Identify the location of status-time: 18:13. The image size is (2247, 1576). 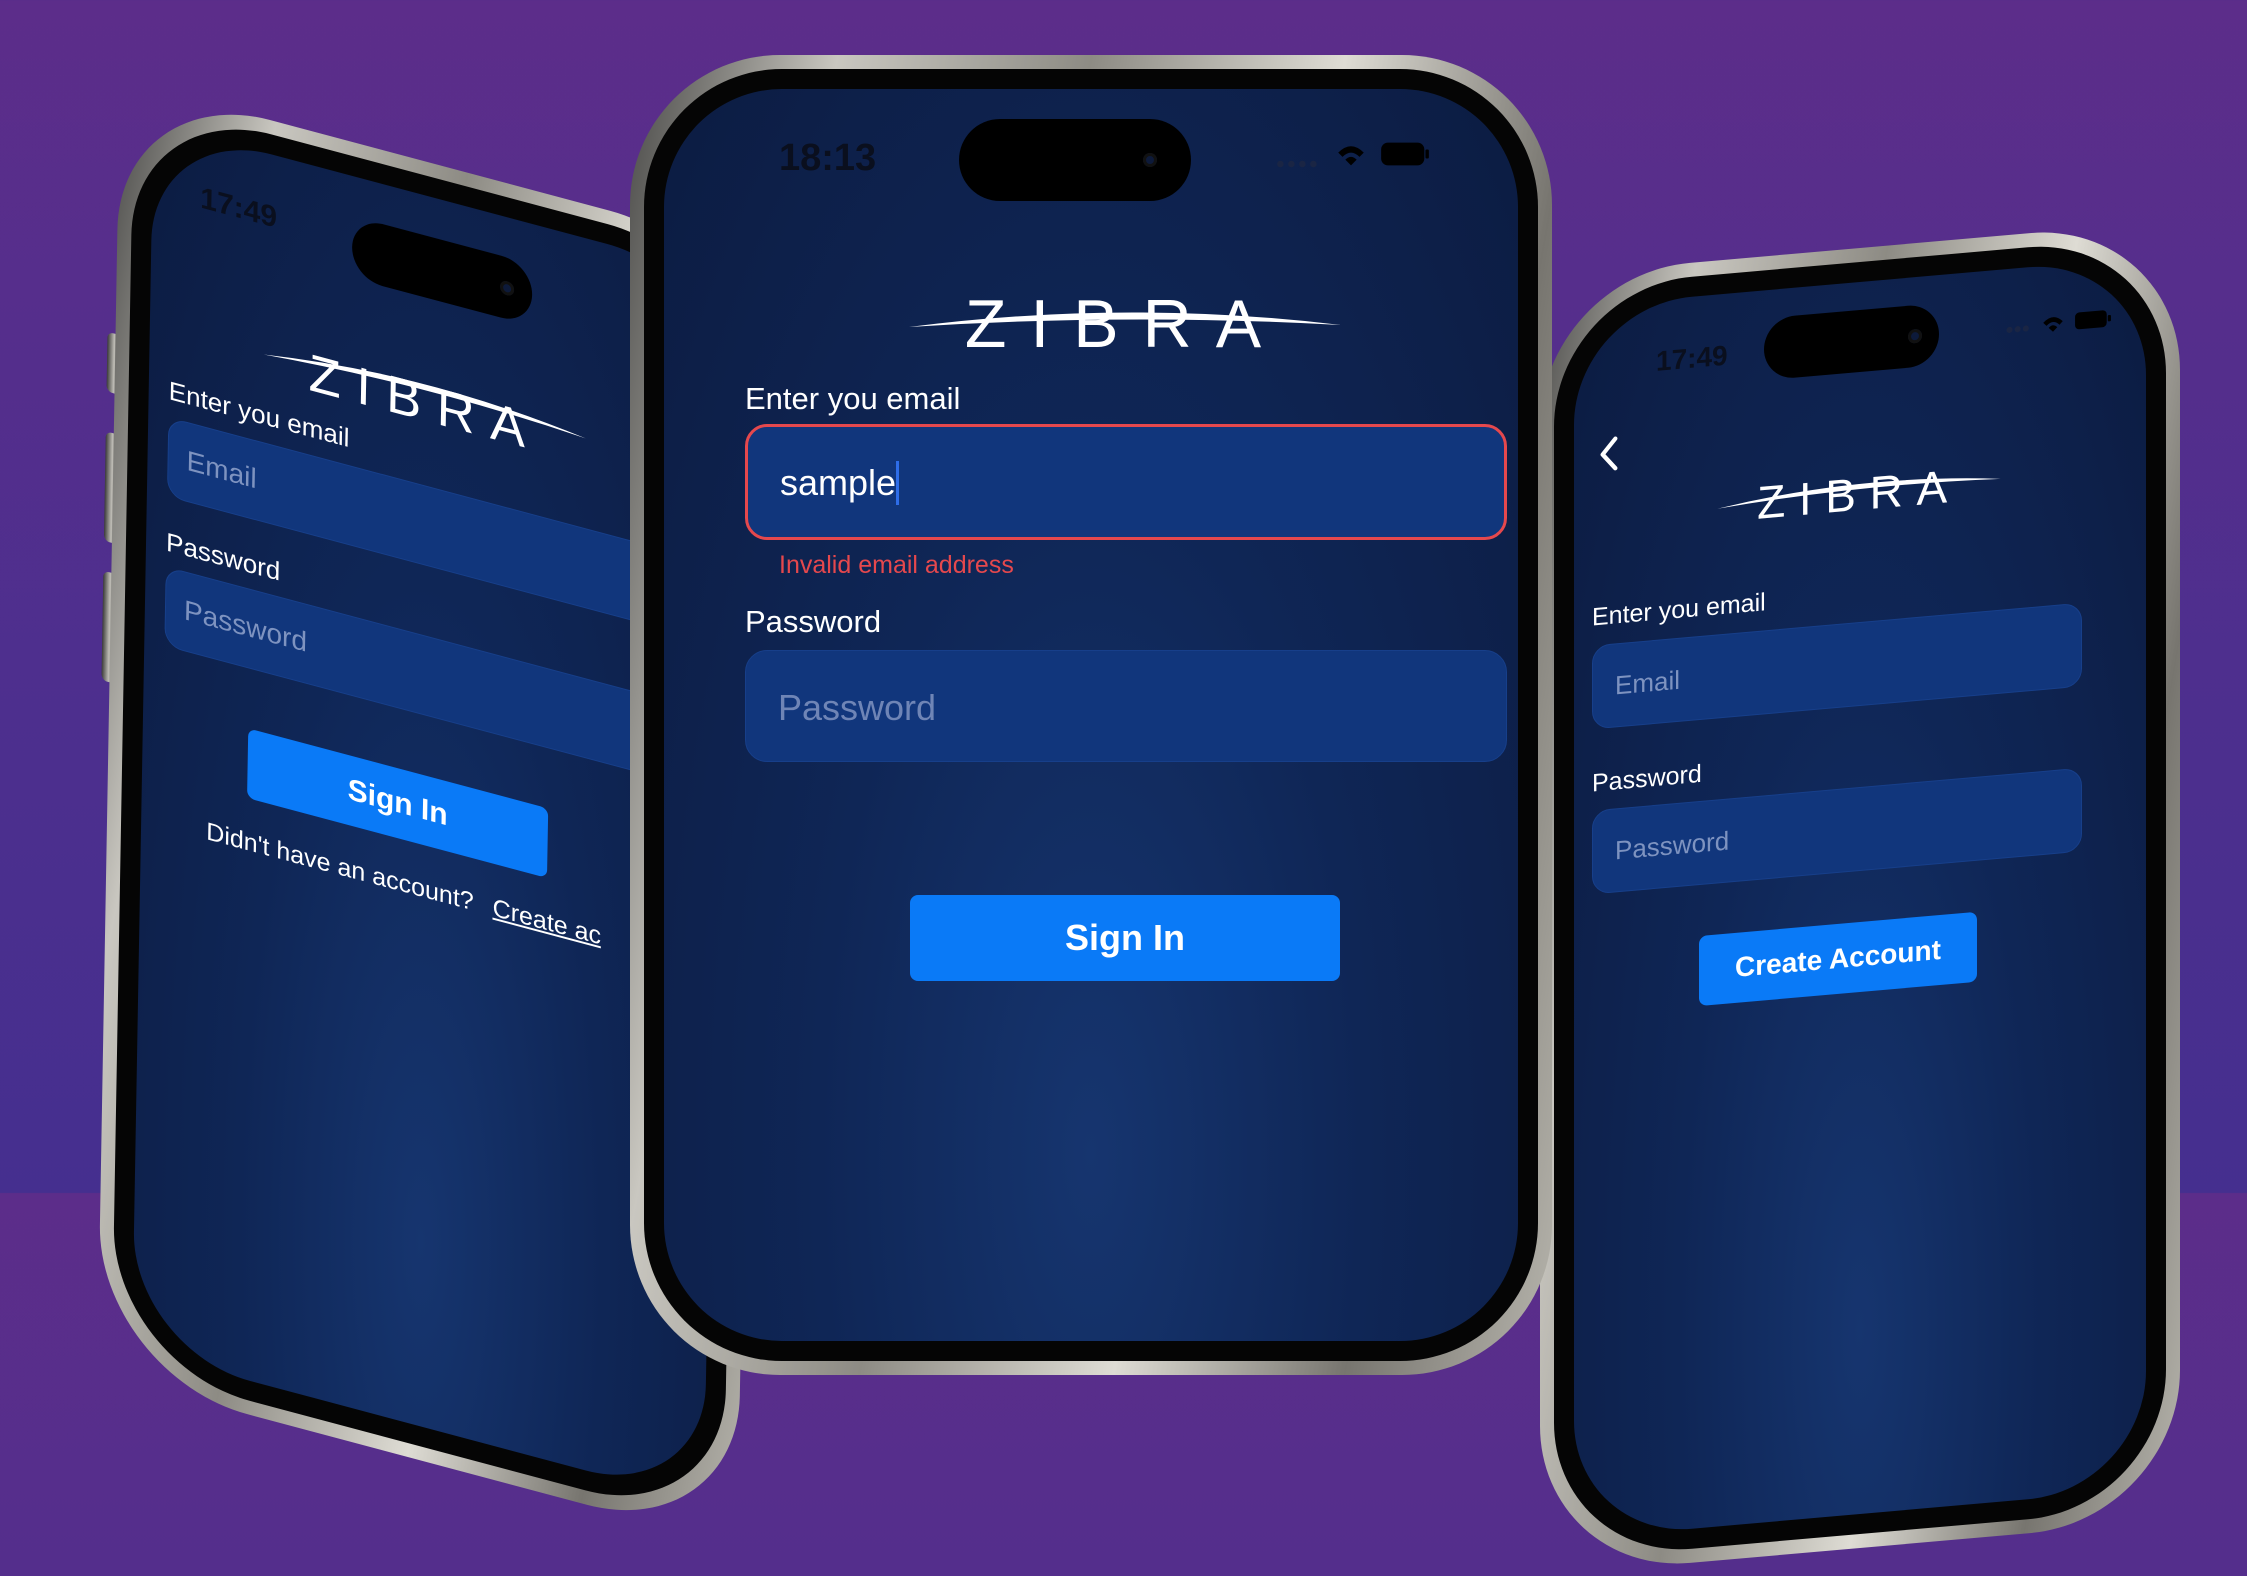
(828, 158).